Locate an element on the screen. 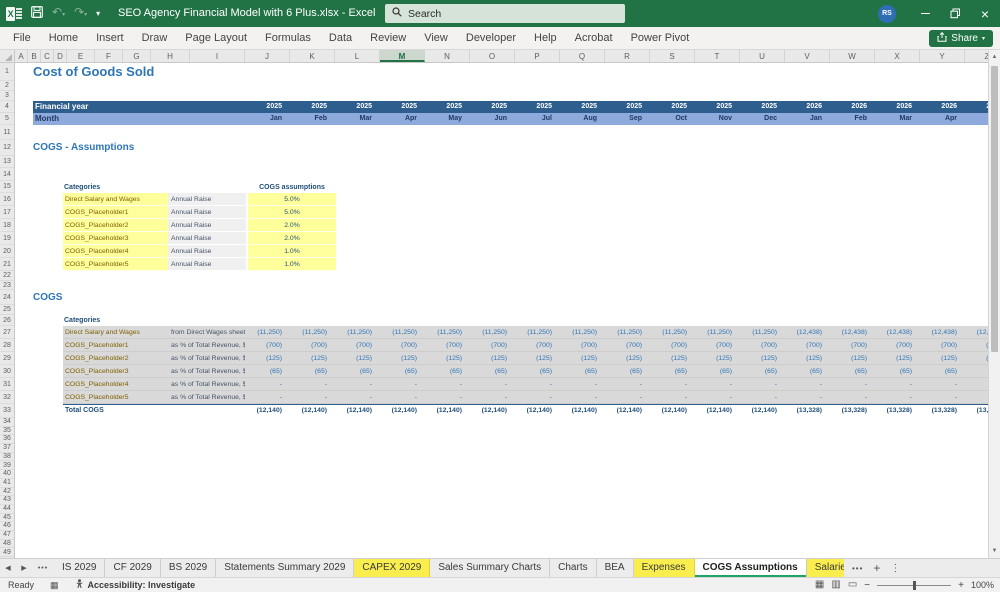  more-sheets-icon: ••• is located at coordinates (857, 568).